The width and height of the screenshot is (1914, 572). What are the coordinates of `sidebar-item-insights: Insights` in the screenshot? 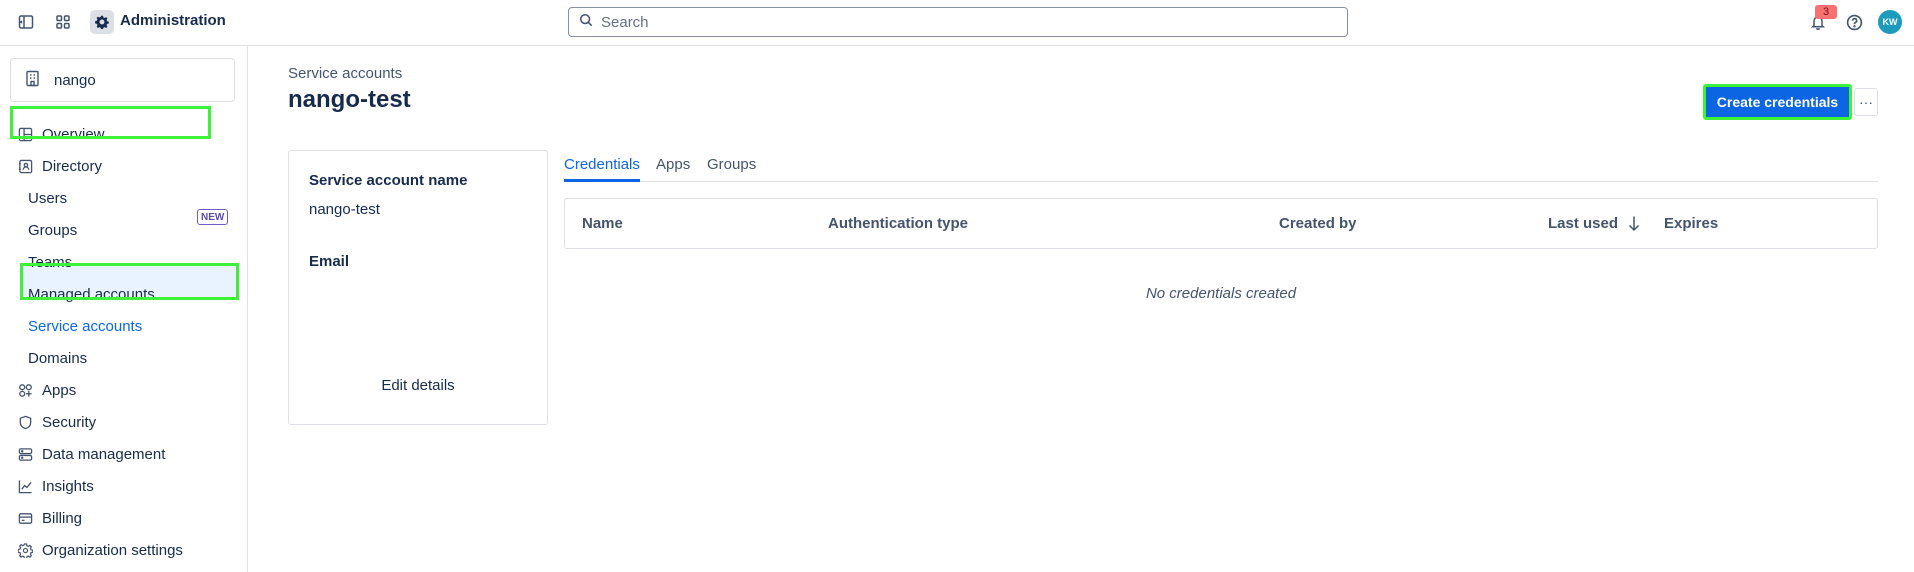 It's located at (55, 486).